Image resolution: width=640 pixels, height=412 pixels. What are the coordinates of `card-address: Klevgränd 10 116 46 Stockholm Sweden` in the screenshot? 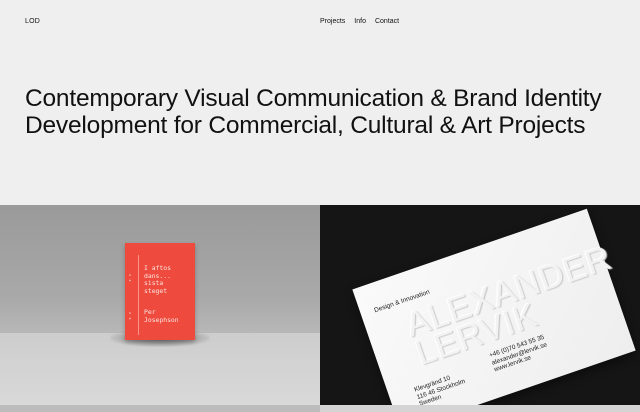 It's located at (440, 391).